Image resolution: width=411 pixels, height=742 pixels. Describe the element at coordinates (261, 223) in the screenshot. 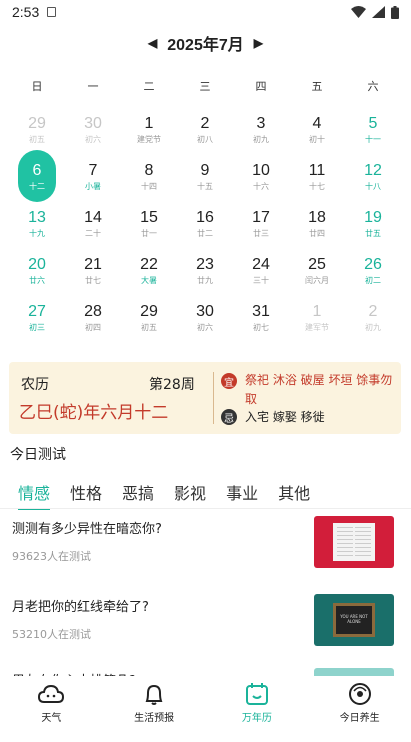

I see `day-cell: 17 廿三` at that location.